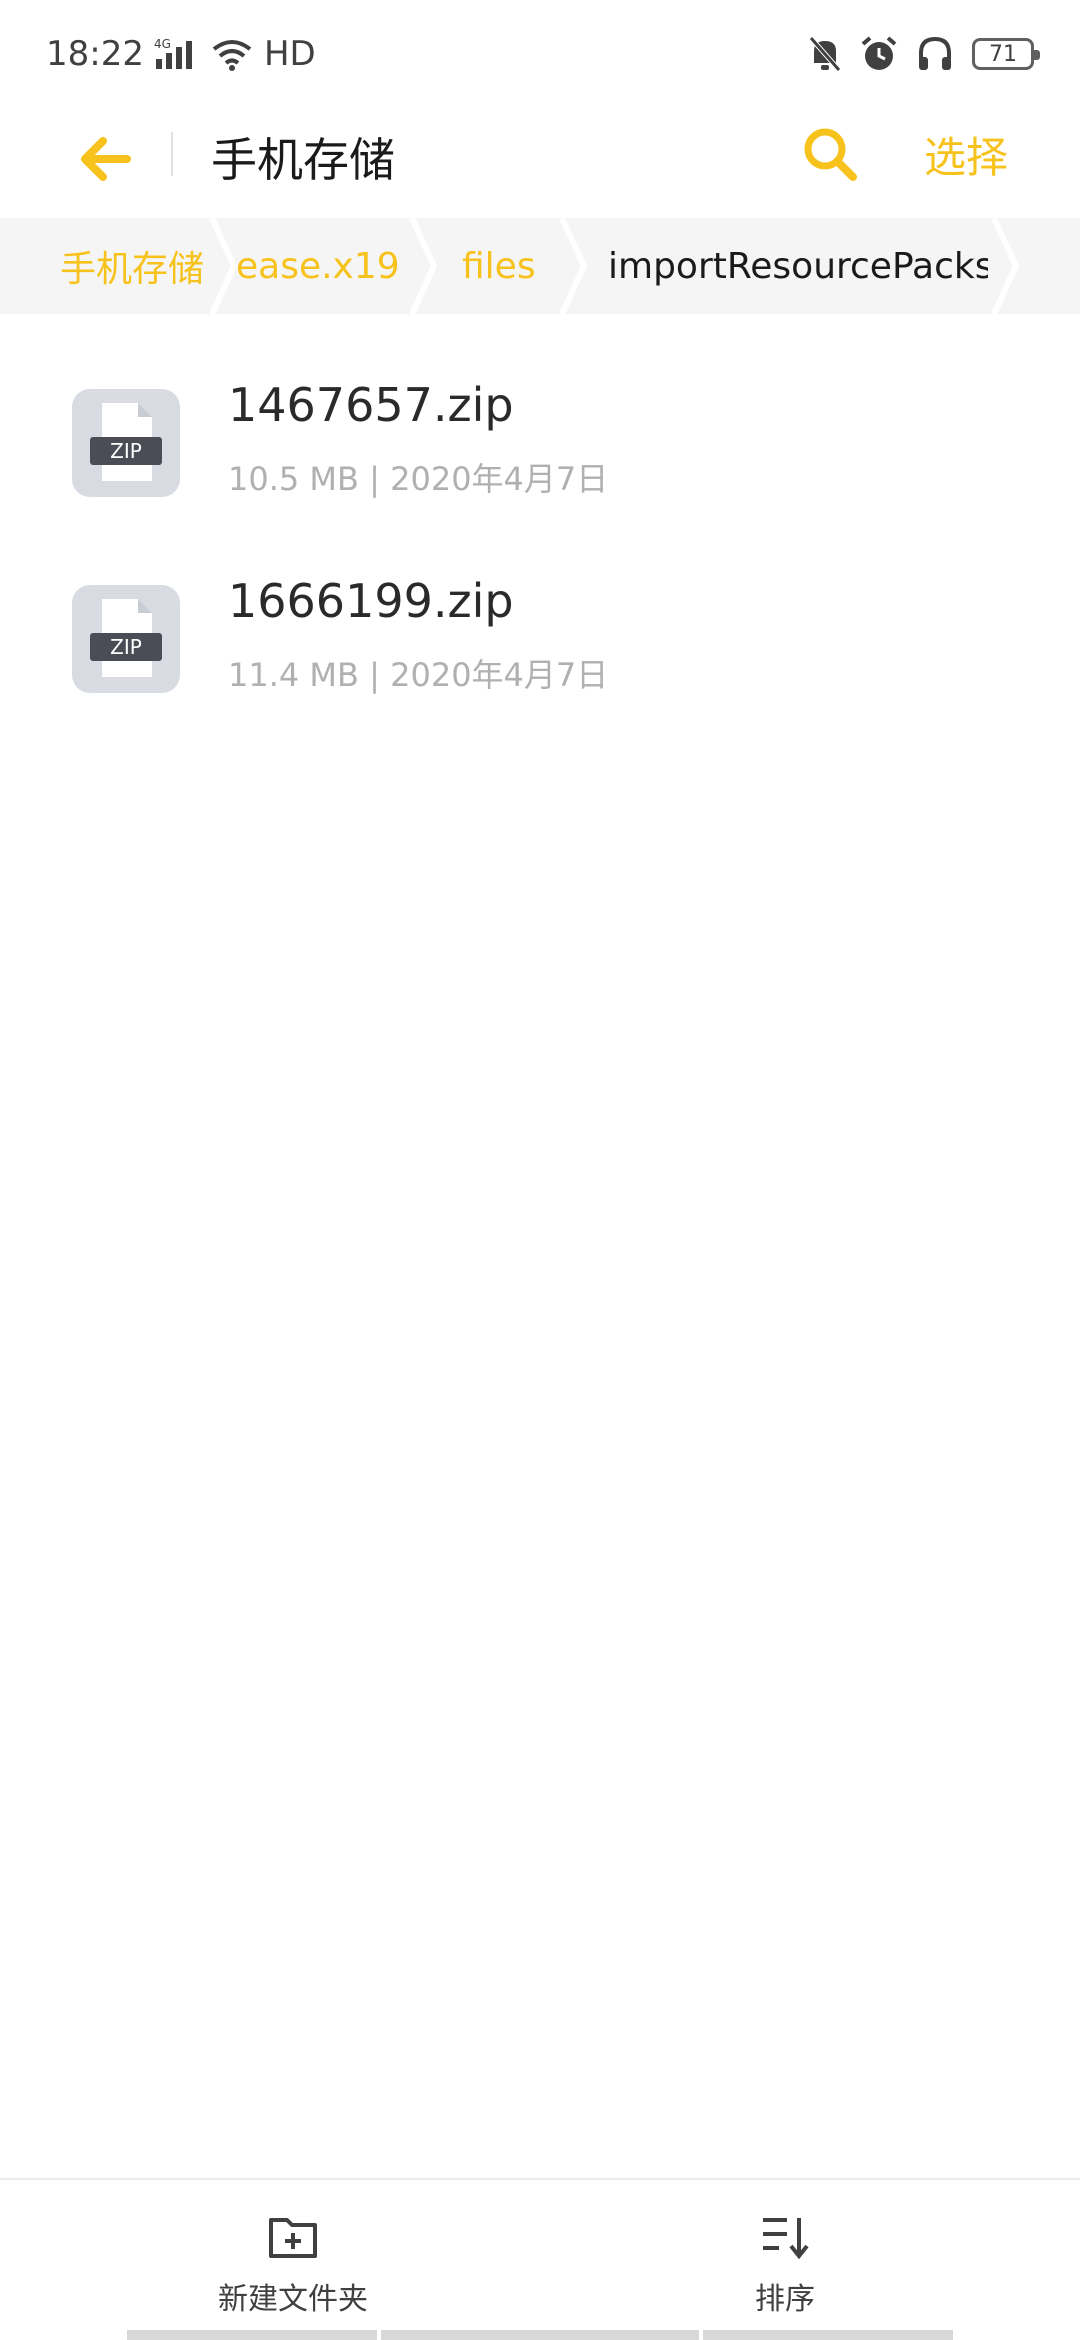  I want to click on new-folder-button: 新建文件夹, so click(293, 2264).